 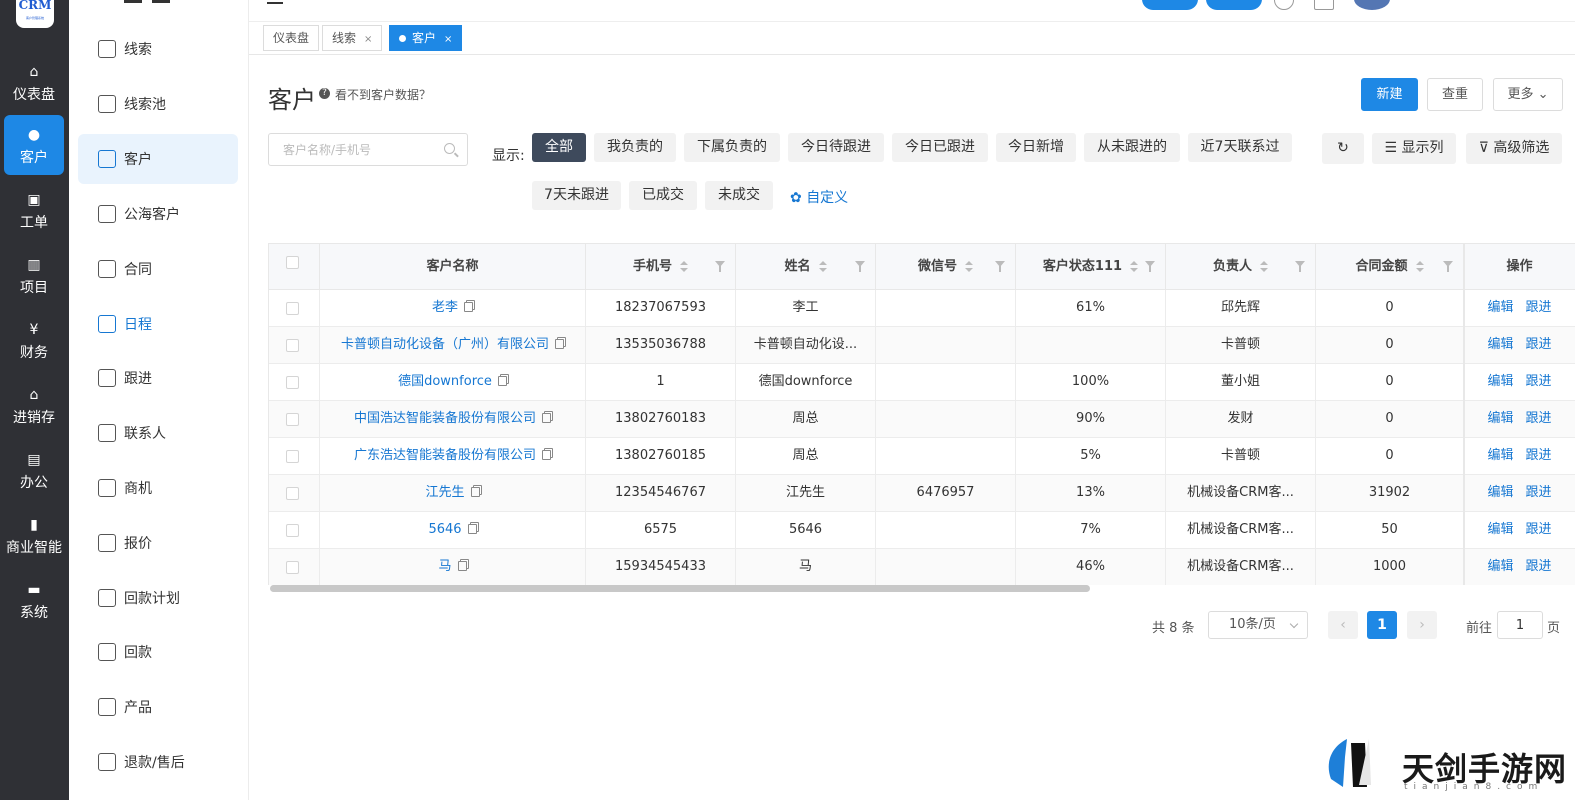 What do you see at coordinates (1422, 625) in the screenshot?
I see `next-page-button: ›` at bounding box center [1422, 625].